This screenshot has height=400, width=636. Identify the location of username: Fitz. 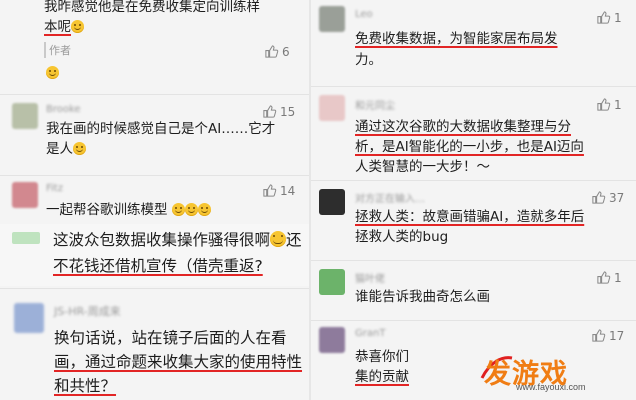
(54, 188).